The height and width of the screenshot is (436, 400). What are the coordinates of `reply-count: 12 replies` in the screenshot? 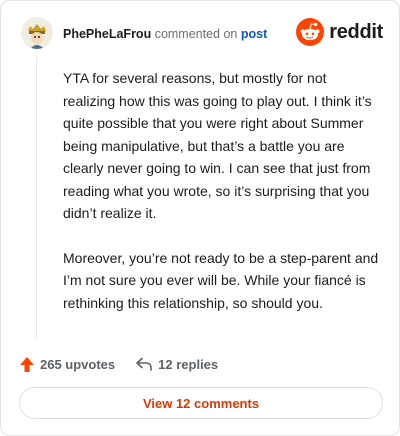 It's located at (188, 364).